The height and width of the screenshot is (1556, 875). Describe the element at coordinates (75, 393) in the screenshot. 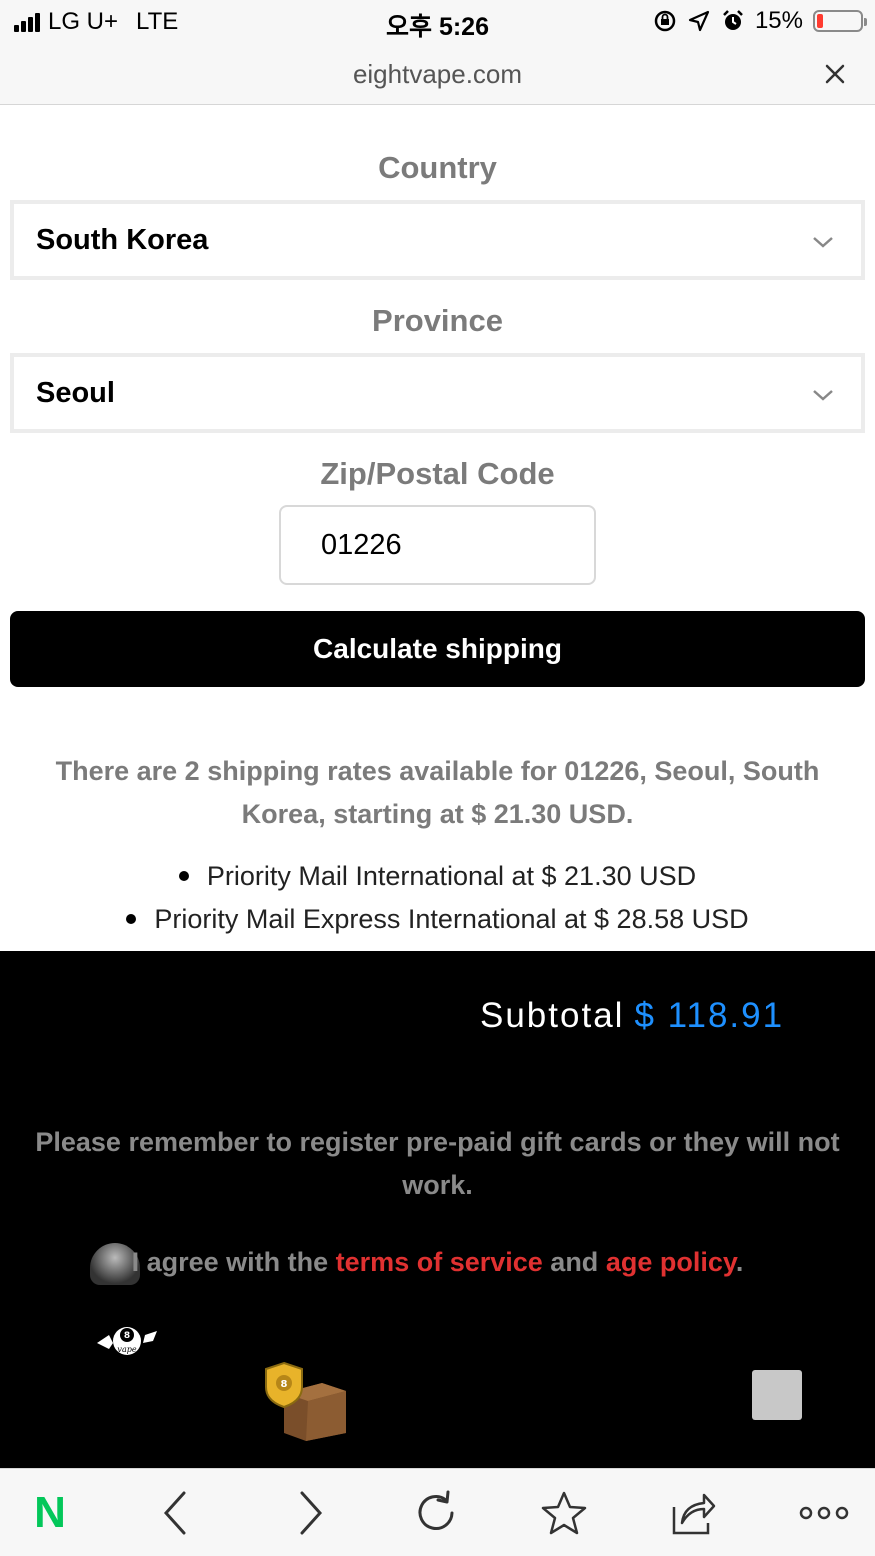

I see `province-value: Seoul` at that location.